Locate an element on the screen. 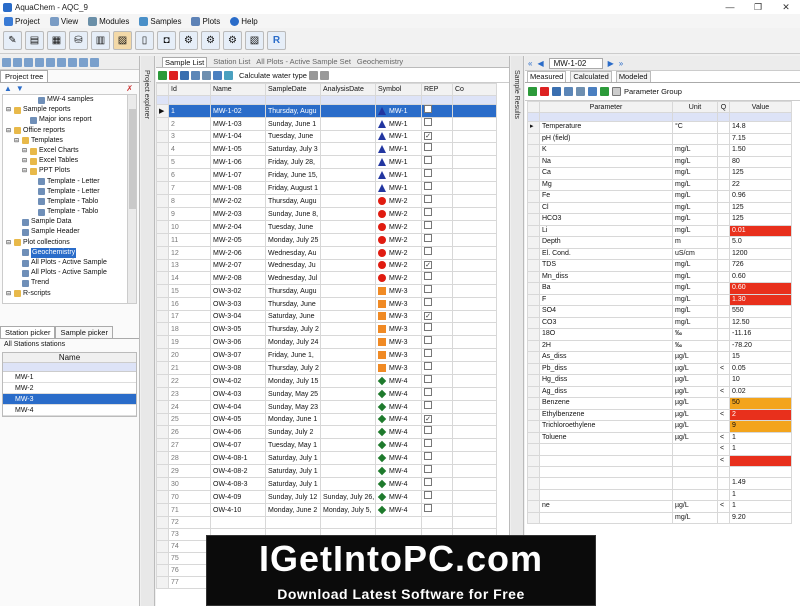  tree-node: Major ions report is located at coordinates (69, 120).